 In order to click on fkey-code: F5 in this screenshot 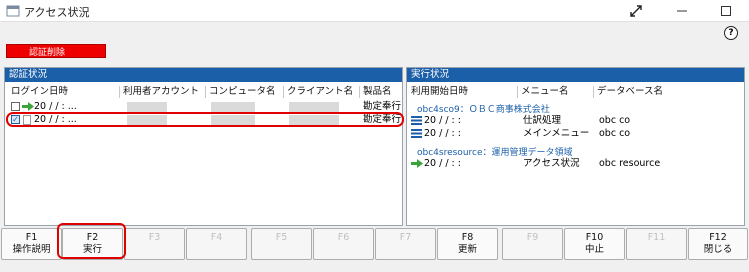, I will do `click(281, 237)`.